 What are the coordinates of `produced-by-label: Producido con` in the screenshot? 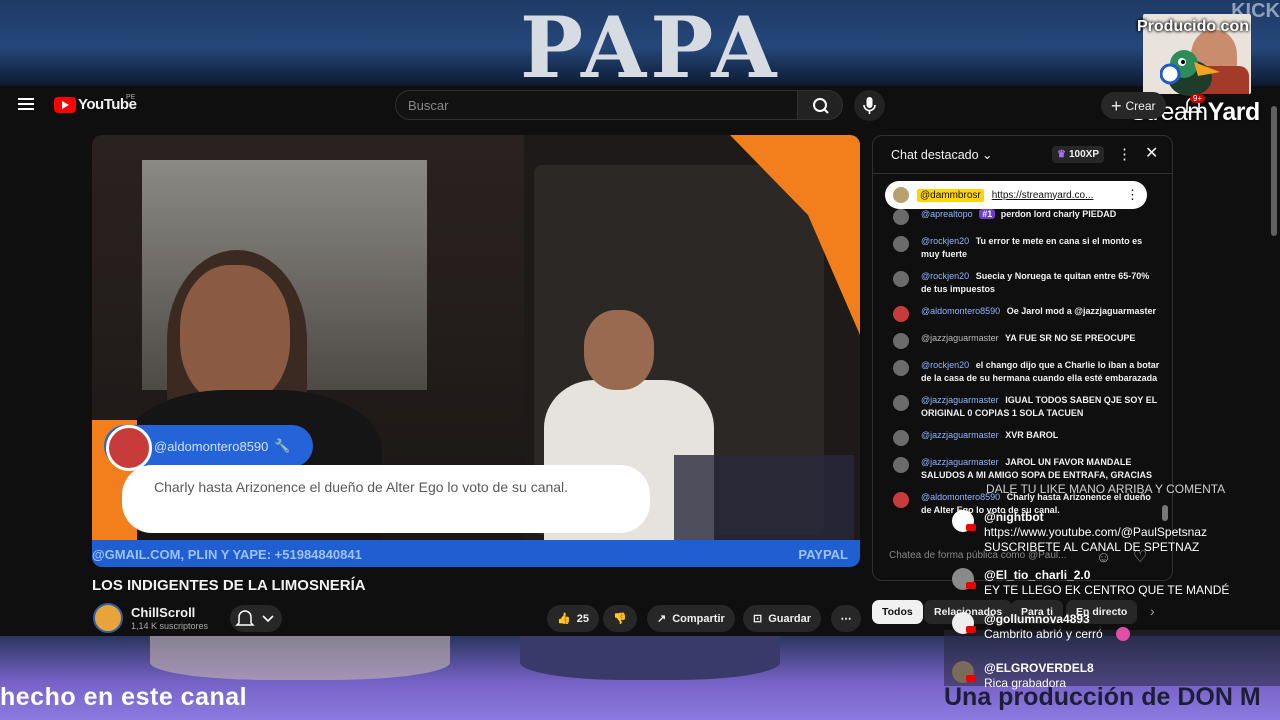 It's located at (1193, 26).